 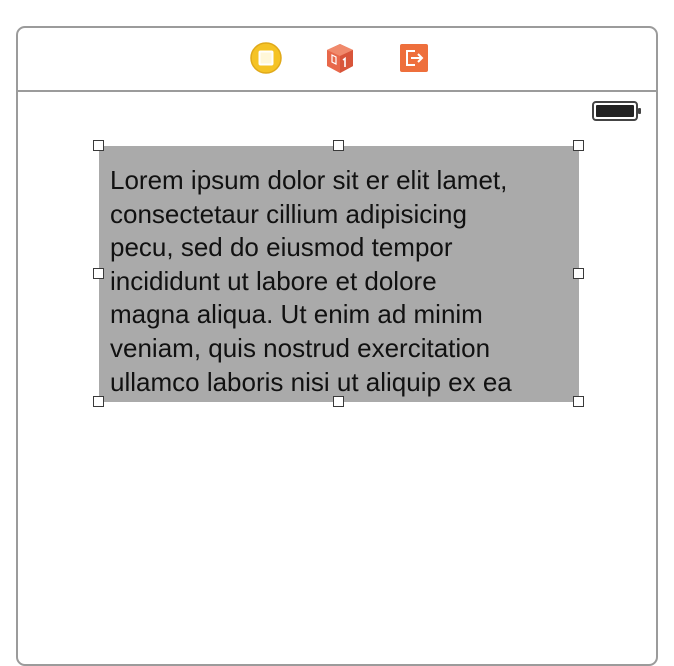 What do you see at coordinates (338, 401) in the screenshot?
I see `resize-handle-bottom-center` at bounding box center [338, 401].